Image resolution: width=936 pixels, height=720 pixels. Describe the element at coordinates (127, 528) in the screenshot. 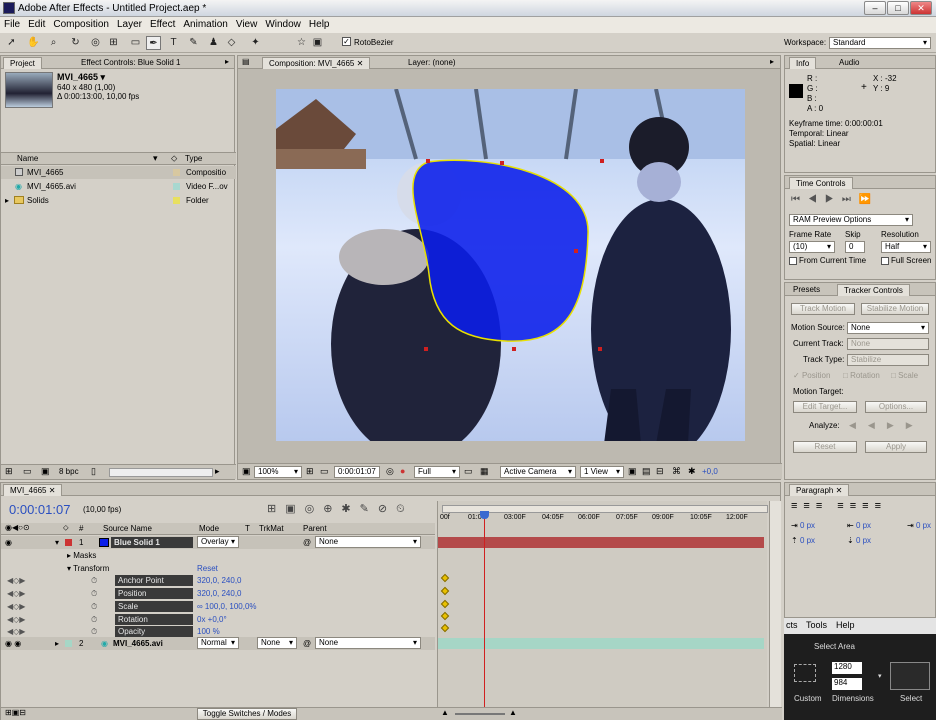

I see `col-source-name: Source Name` at that location.